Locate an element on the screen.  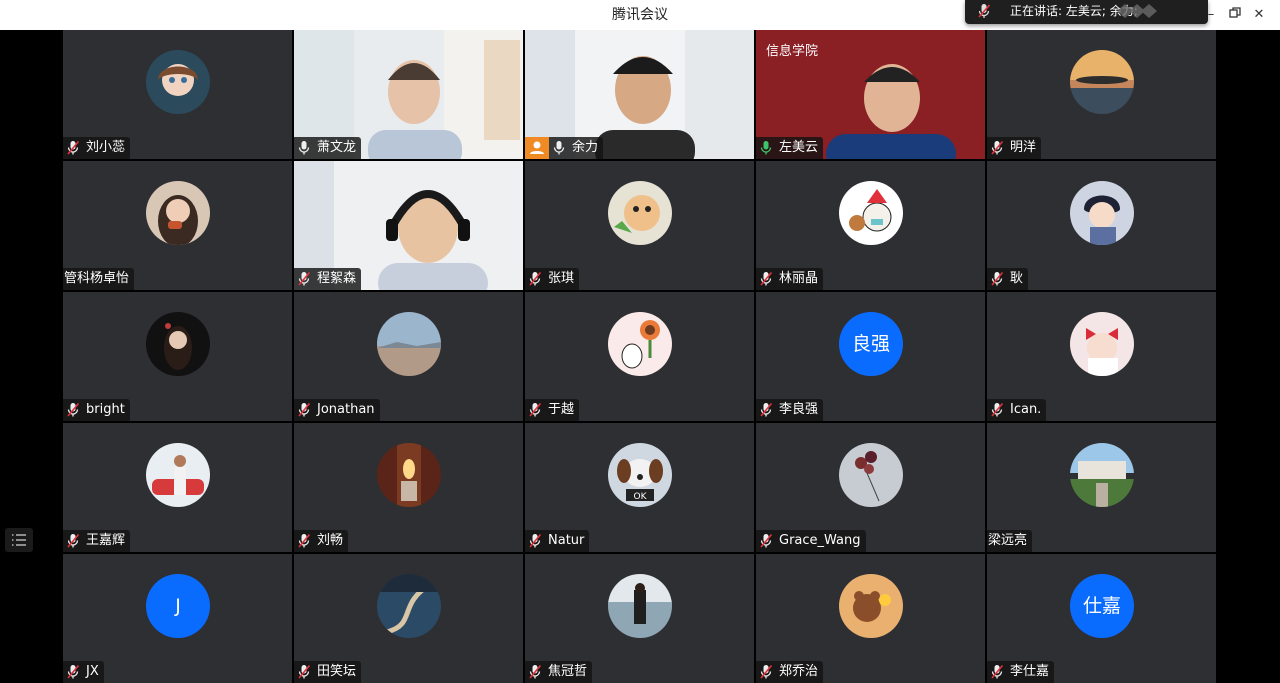
participant-name-label: 余力 is located at coordinates (576, 148).